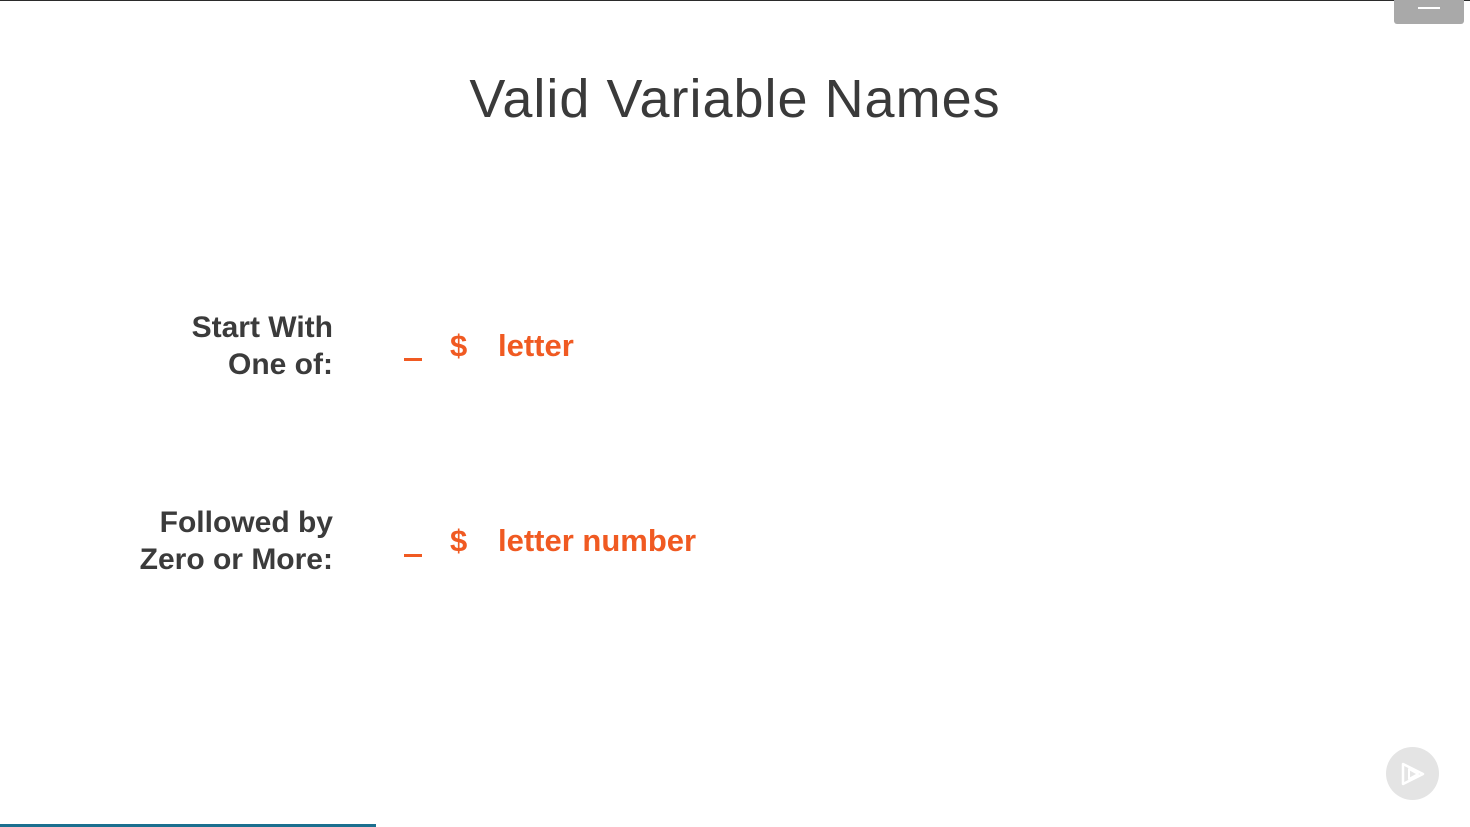 This screenshot has width=1470, height=827. Describe the element at coordinates (1429, 12) in the screenshot. I see `menu-toggle-button` at that location.